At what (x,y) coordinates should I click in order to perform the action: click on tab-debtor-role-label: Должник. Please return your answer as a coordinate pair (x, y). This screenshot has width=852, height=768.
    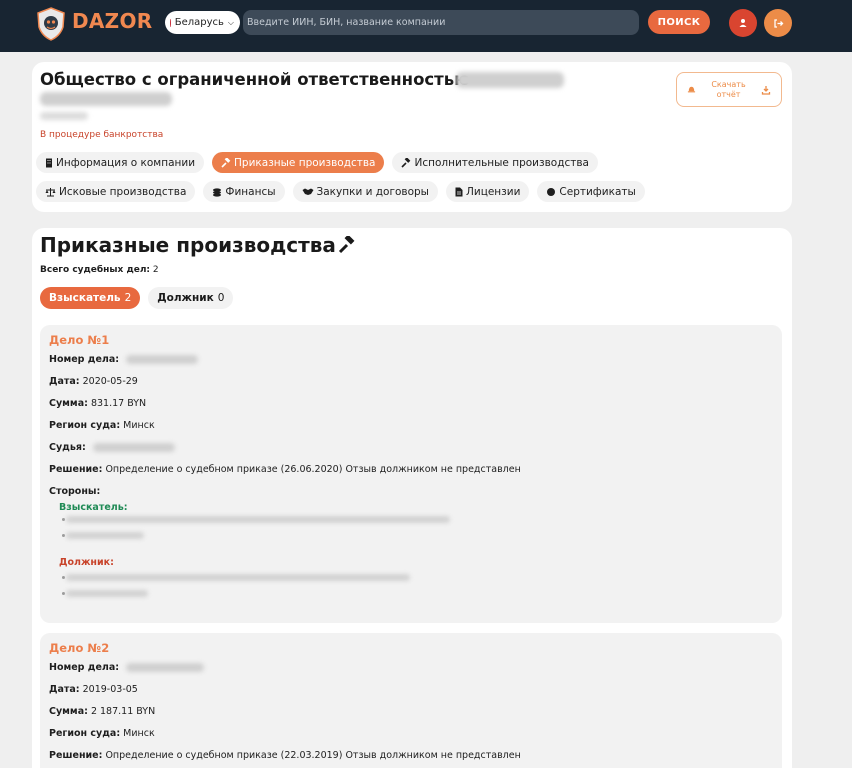
    Looking at the image, I should click on (185, 298).